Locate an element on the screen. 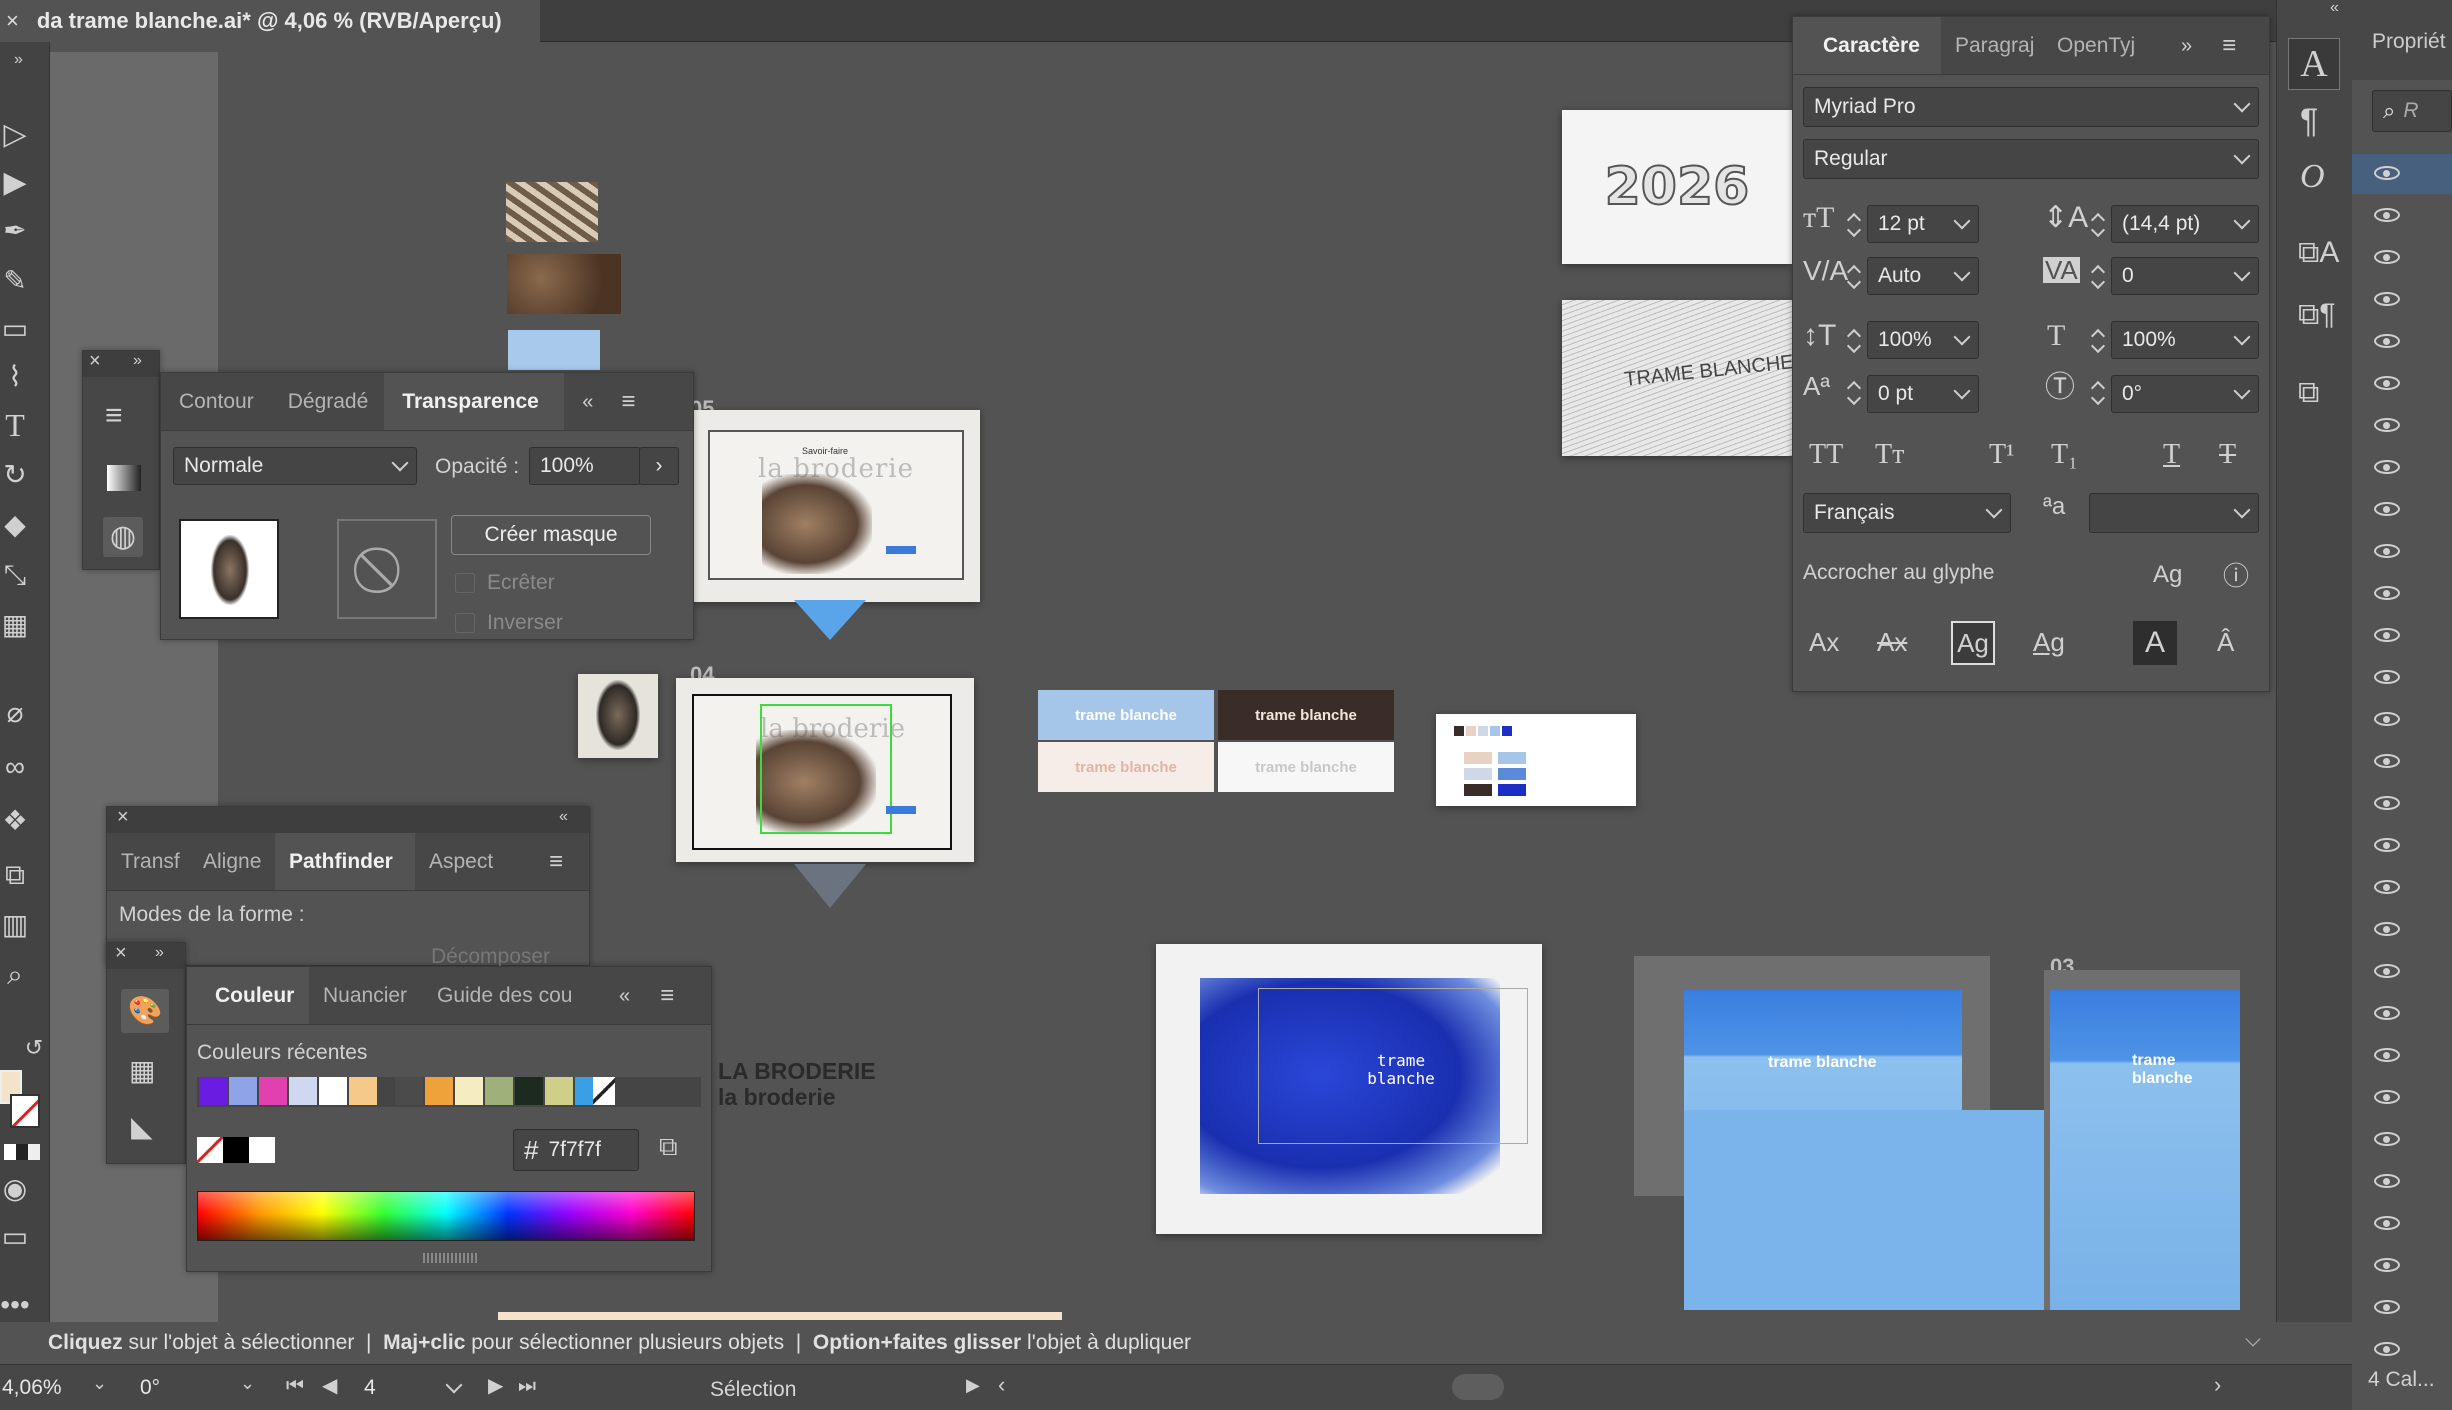 The image size is (2452, 1410). glyph-guides-icon: Ag is located at coordinates (2167, 575).